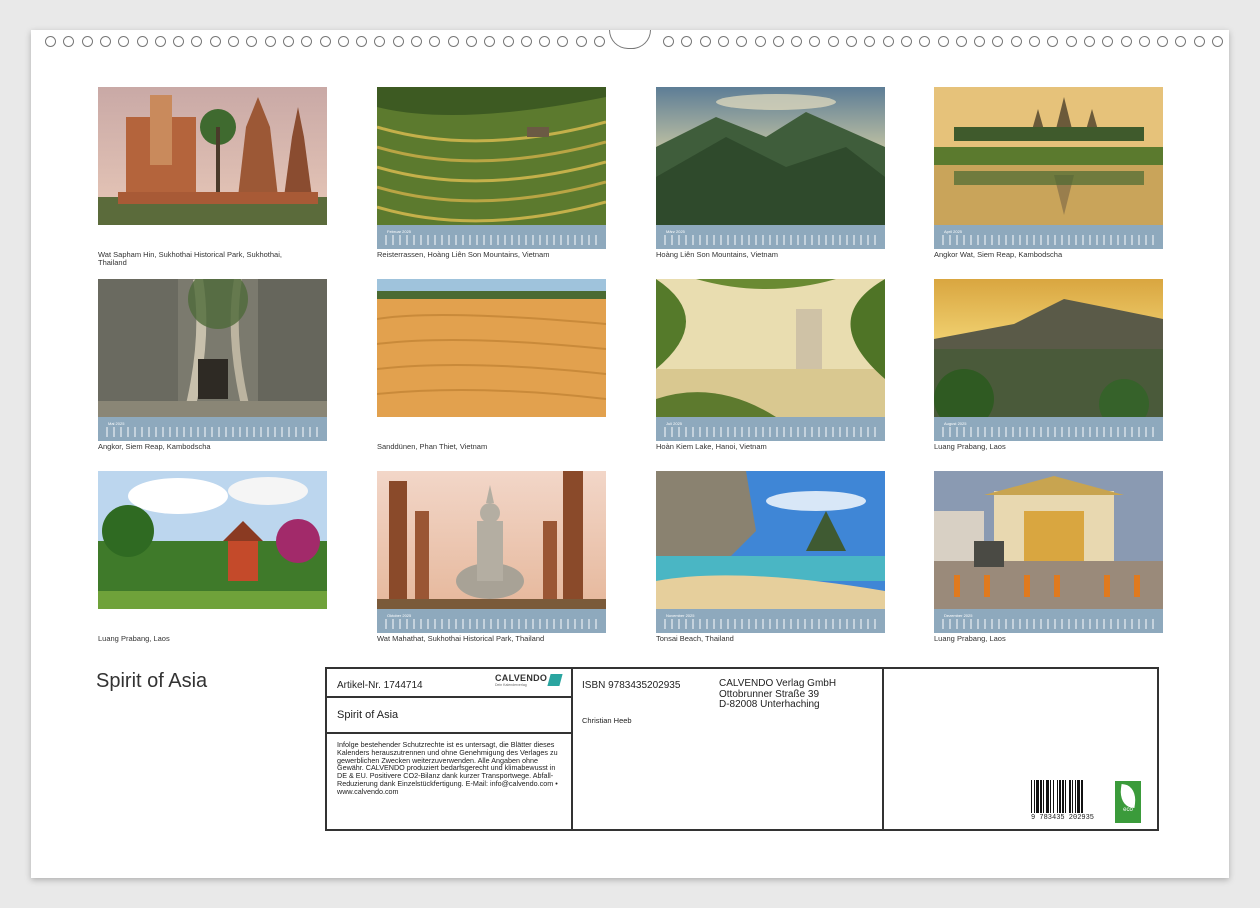 Image resolution: width=1260 pixels, height=908 pixels. I want to click on month-label: Oktober 2025, so click(399, 615).